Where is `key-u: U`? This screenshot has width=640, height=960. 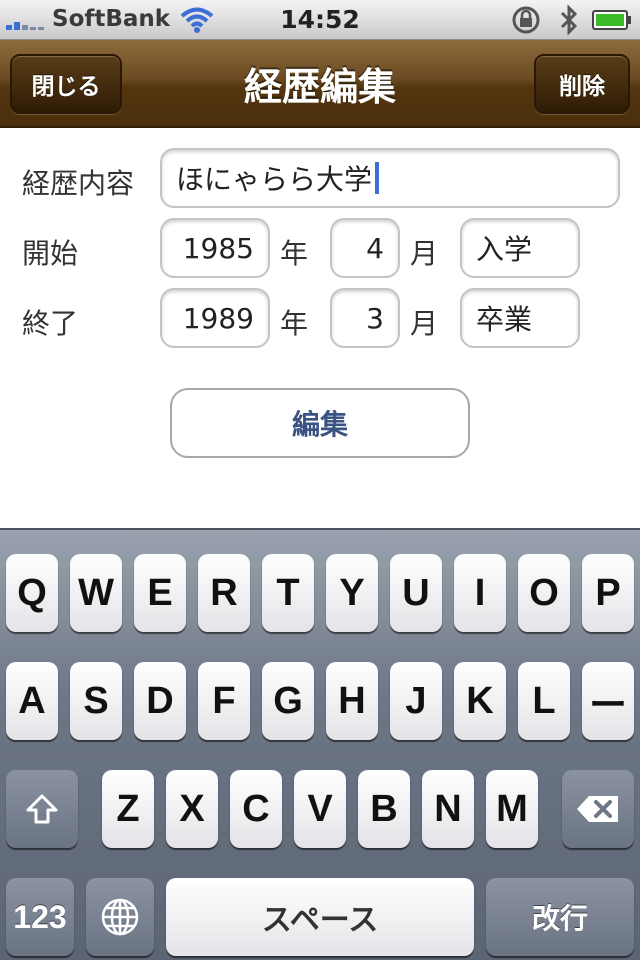
key-u: U is located at coordinates (416, 593).